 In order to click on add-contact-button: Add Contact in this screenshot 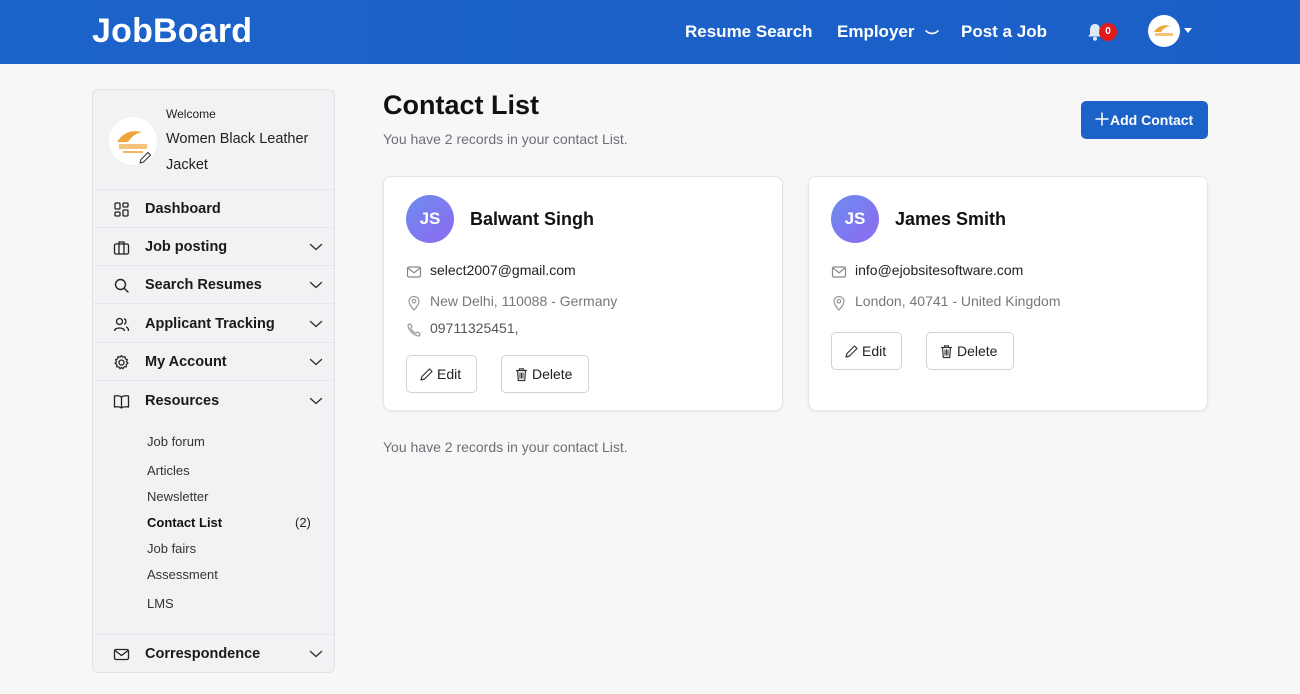, I will do `click(1144, 120)`.